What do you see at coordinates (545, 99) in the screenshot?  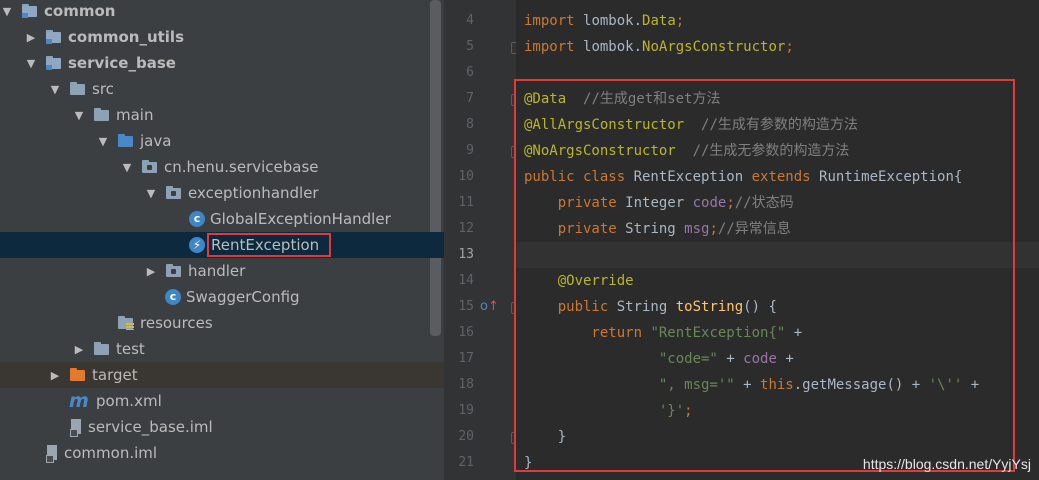 I see `code-token: @Data` at bounding box center [545, 99].